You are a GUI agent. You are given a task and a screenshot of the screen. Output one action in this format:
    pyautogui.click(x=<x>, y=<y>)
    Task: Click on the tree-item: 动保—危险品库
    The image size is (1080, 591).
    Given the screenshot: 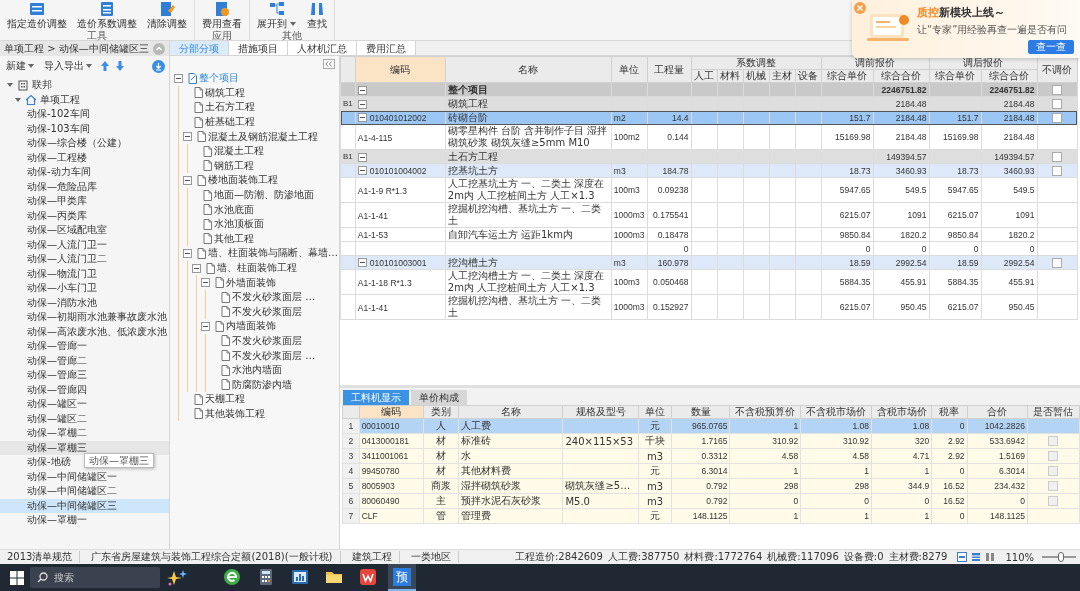 What is the action you would take?
    pyautogui.click(x=50, y=186)
    